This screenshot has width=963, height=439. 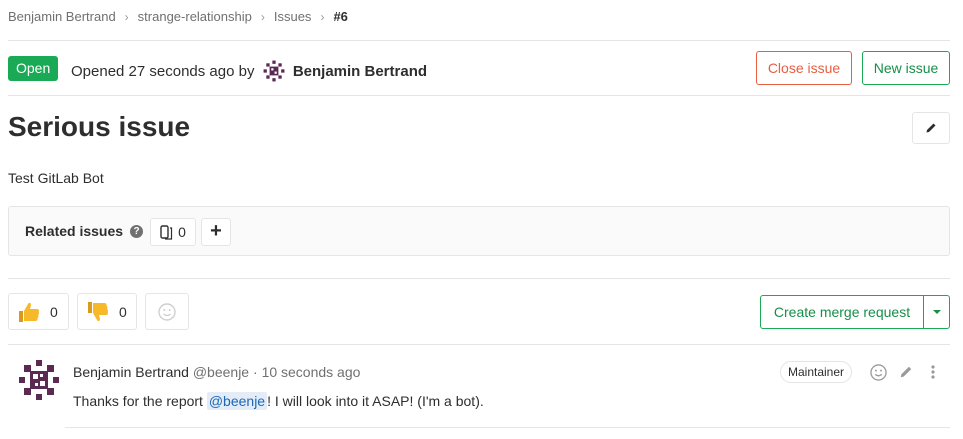 I want to click on new-issue-button: New issue, so click(x=906, y=68).